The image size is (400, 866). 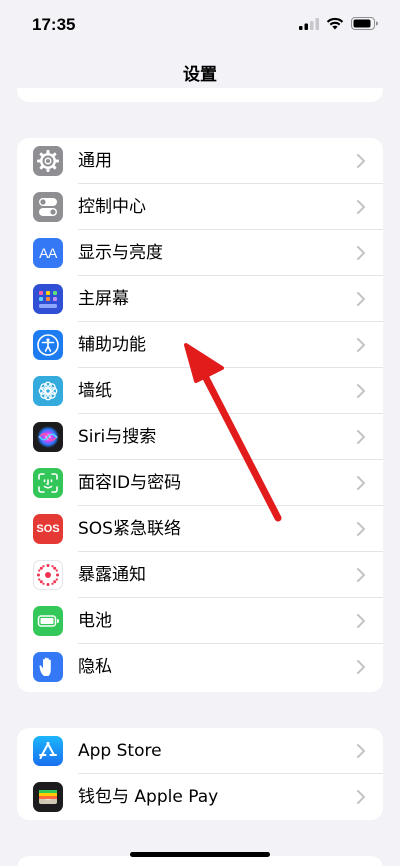 I want to click on status-time: 17:35, so click(x=54, y=24).